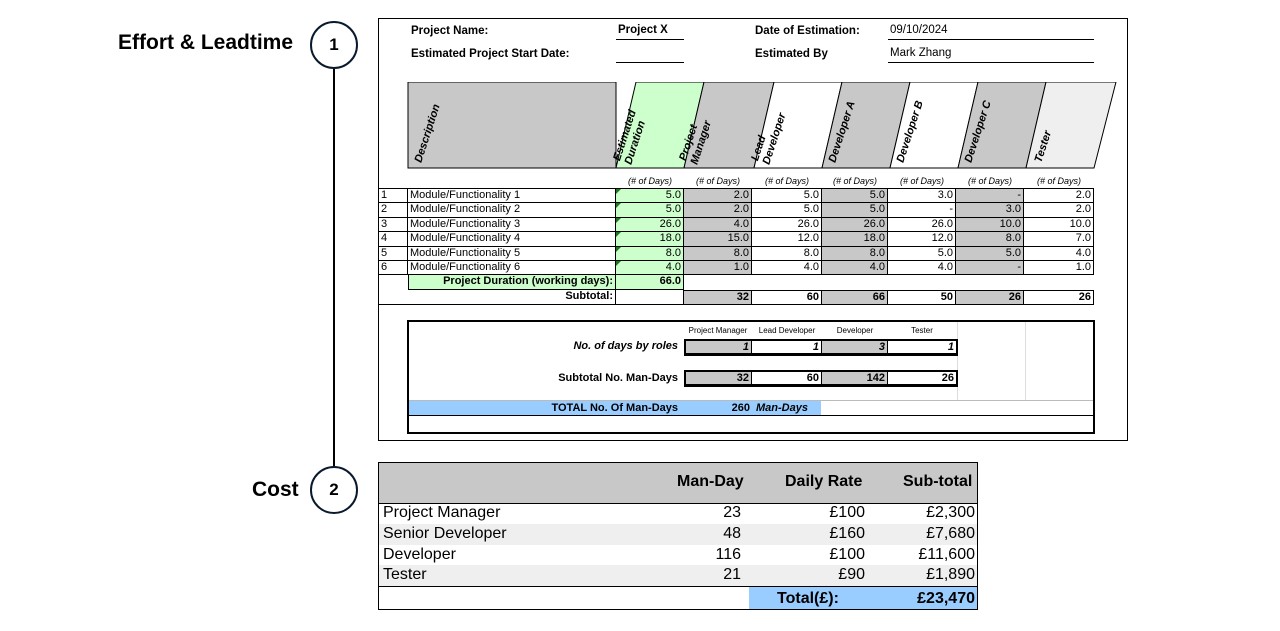 The width and height of the screenshot is (1280, 631). What do you see at coordinates (922, 225) in the screenshot?
I see `grid-cell-devB: 26.0` at bounding box center [922, 225].